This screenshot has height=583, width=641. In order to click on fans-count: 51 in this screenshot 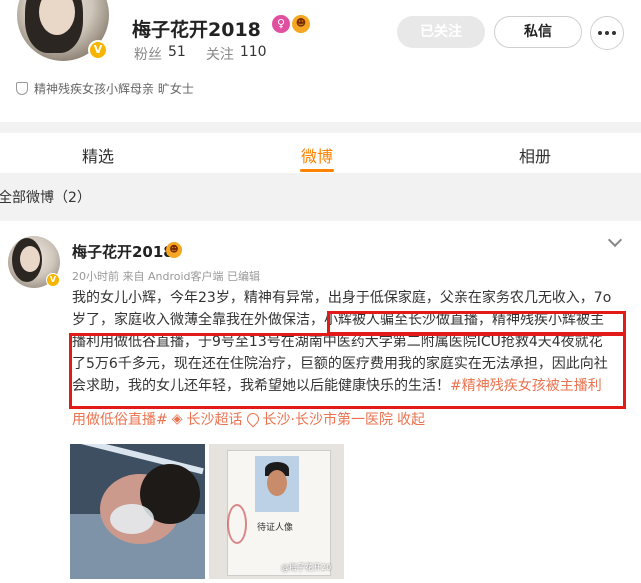, I will do `click(177, 54)`.